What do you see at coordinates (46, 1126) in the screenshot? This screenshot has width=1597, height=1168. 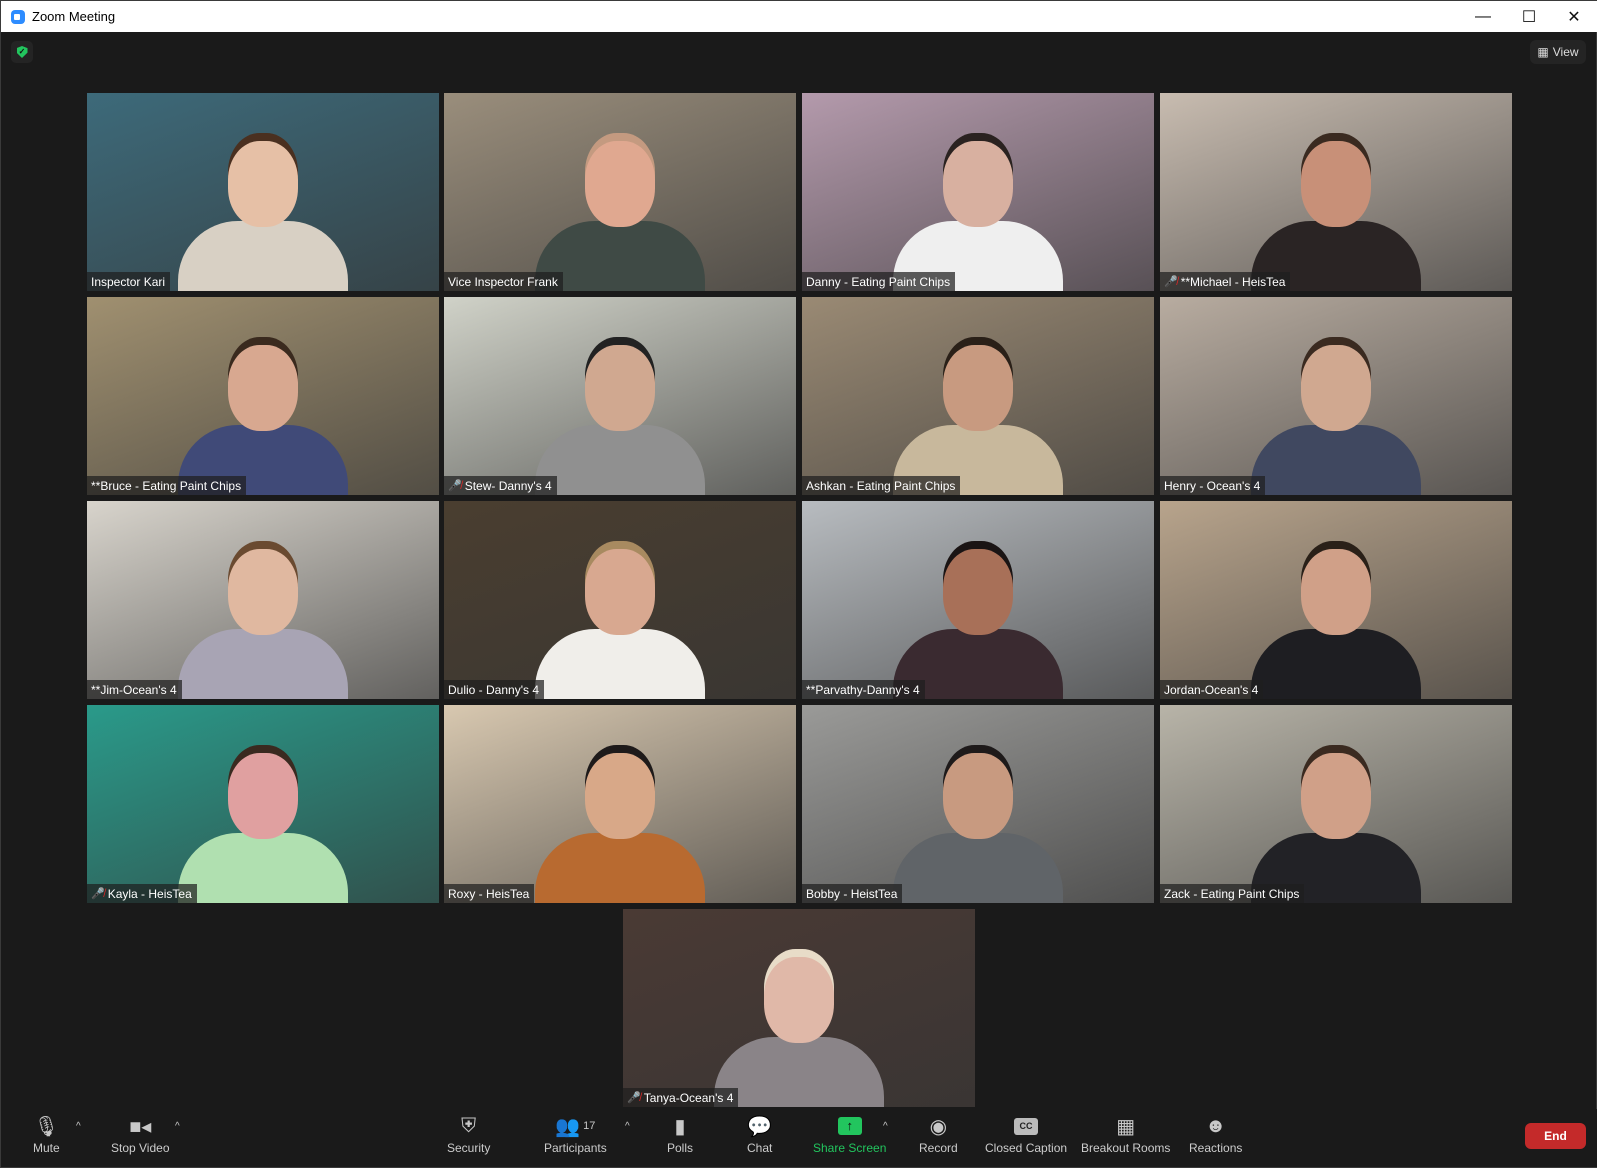 I see `microphone-icon: 🎙` at bounding box center [46, 1126].